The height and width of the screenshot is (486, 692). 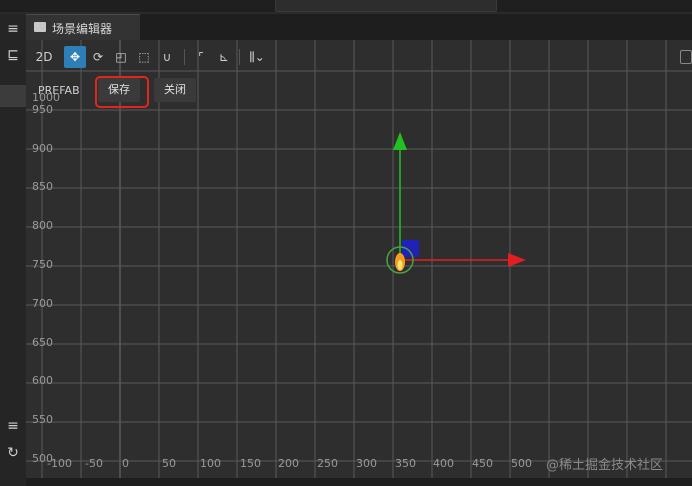 I want to click on x-tick-label: 300, so click(x=366, y=463).